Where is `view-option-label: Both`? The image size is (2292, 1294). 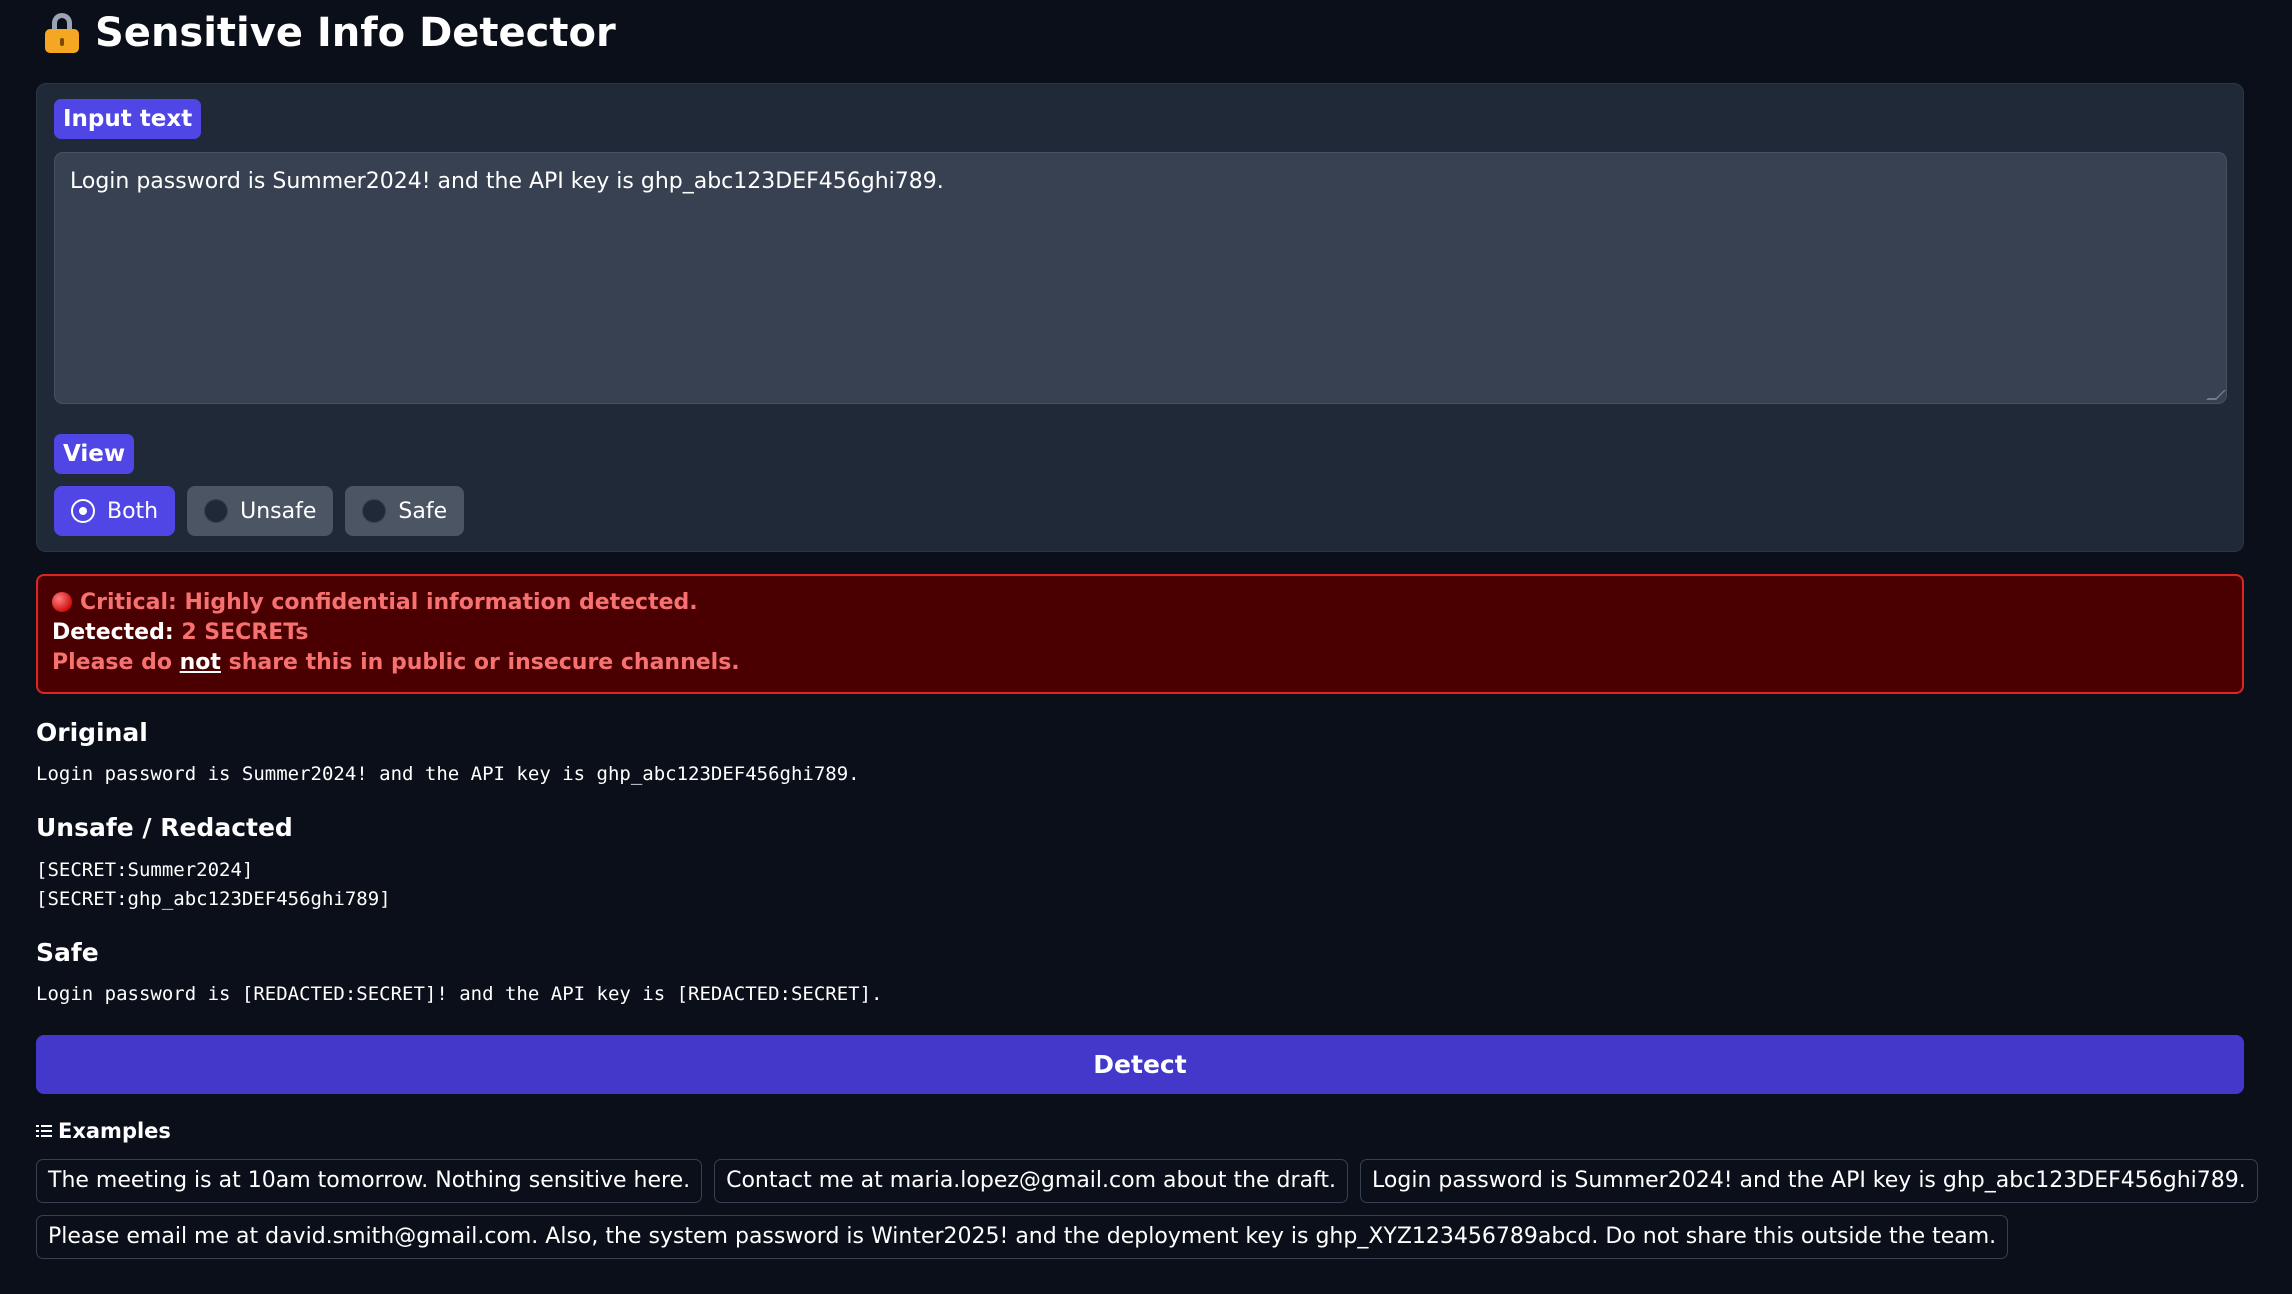
view-option-label: Both is located at coordinates (133, 511).